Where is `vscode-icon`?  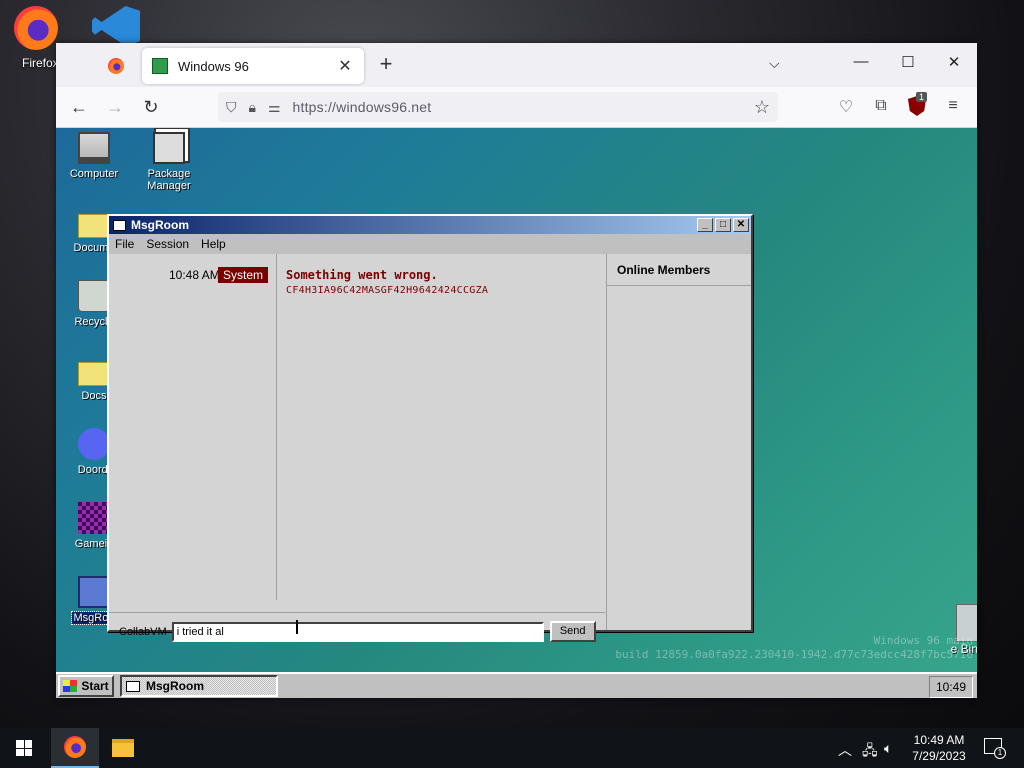 vscode-icon is located at coordinates (116, 26).